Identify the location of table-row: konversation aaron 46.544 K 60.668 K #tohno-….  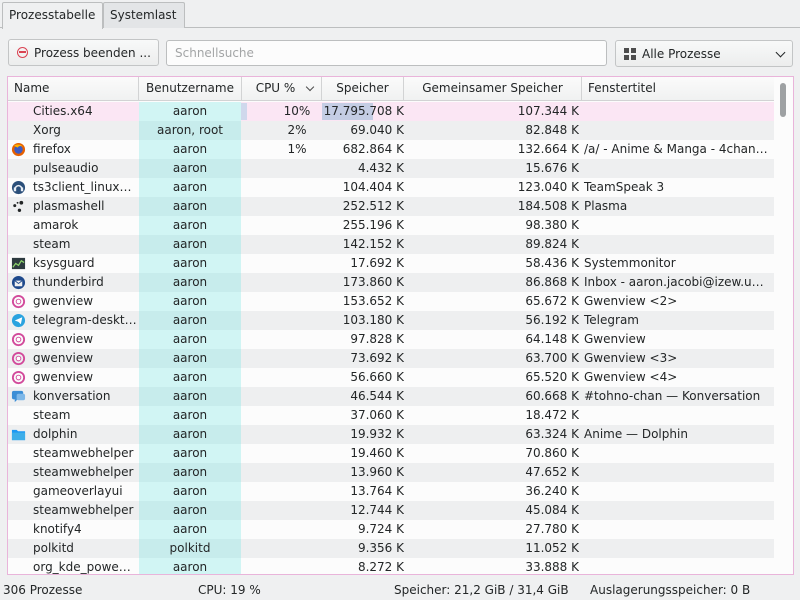
(391, 396).